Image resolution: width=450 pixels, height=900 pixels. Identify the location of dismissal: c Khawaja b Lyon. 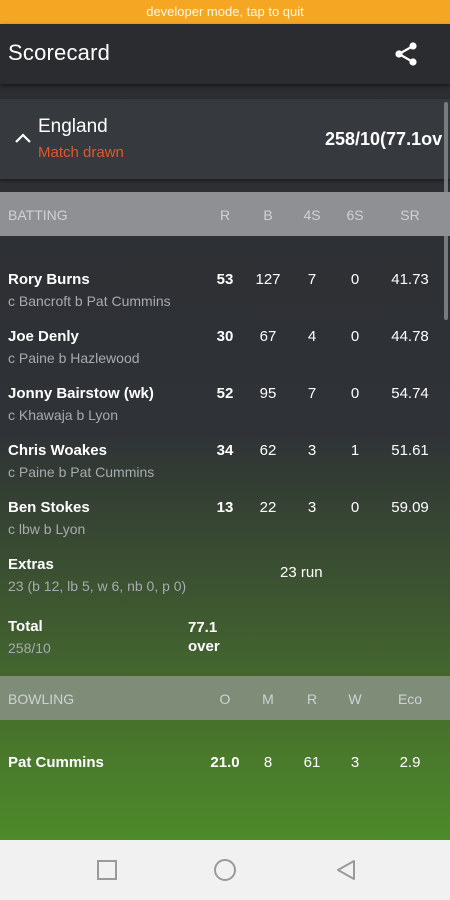
(63, 415).